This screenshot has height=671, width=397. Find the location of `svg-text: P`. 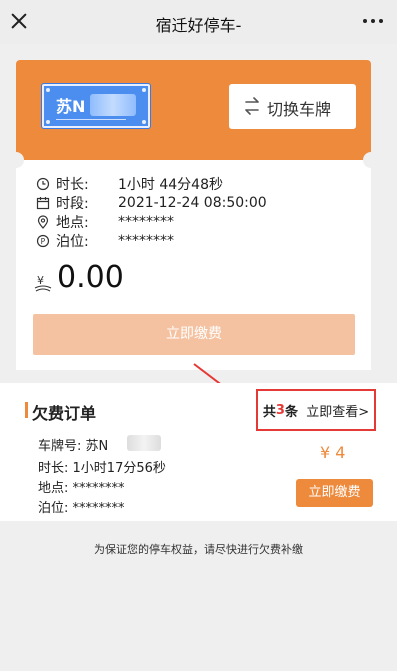

svg-text: P is located at coordinates (43, 241).